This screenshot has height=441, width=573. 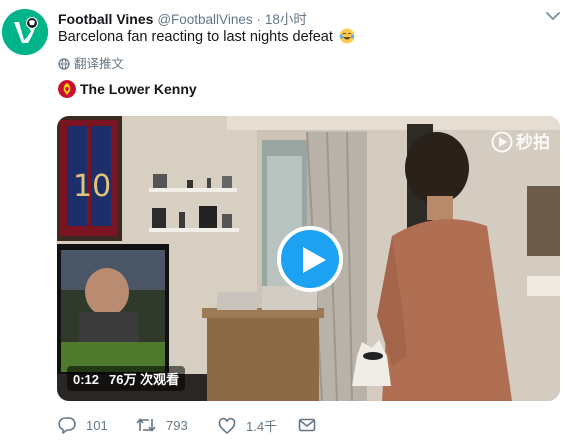 I want to click on video-watermark: 秒拍, so click(x=520, y=140).